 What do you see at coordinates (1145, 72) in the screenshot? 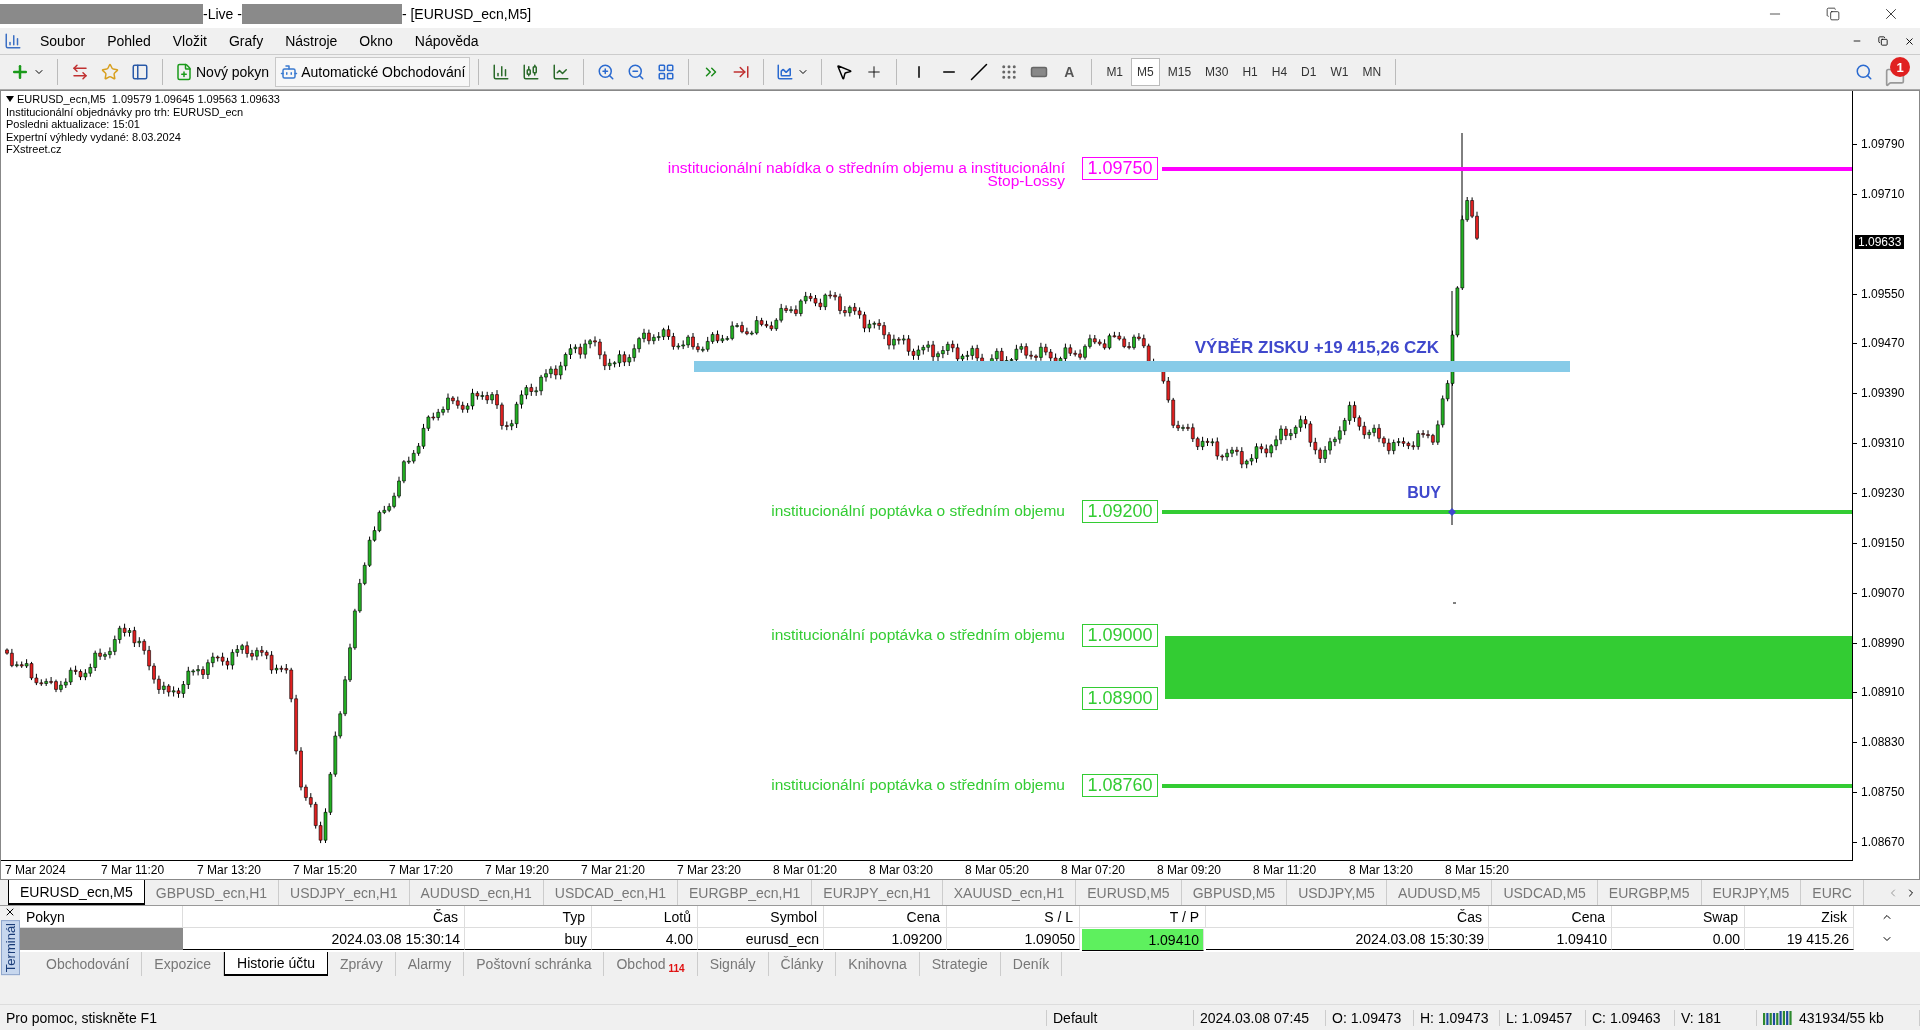
I see `timeframe-button: M5` at bounding box center [1145, 72].